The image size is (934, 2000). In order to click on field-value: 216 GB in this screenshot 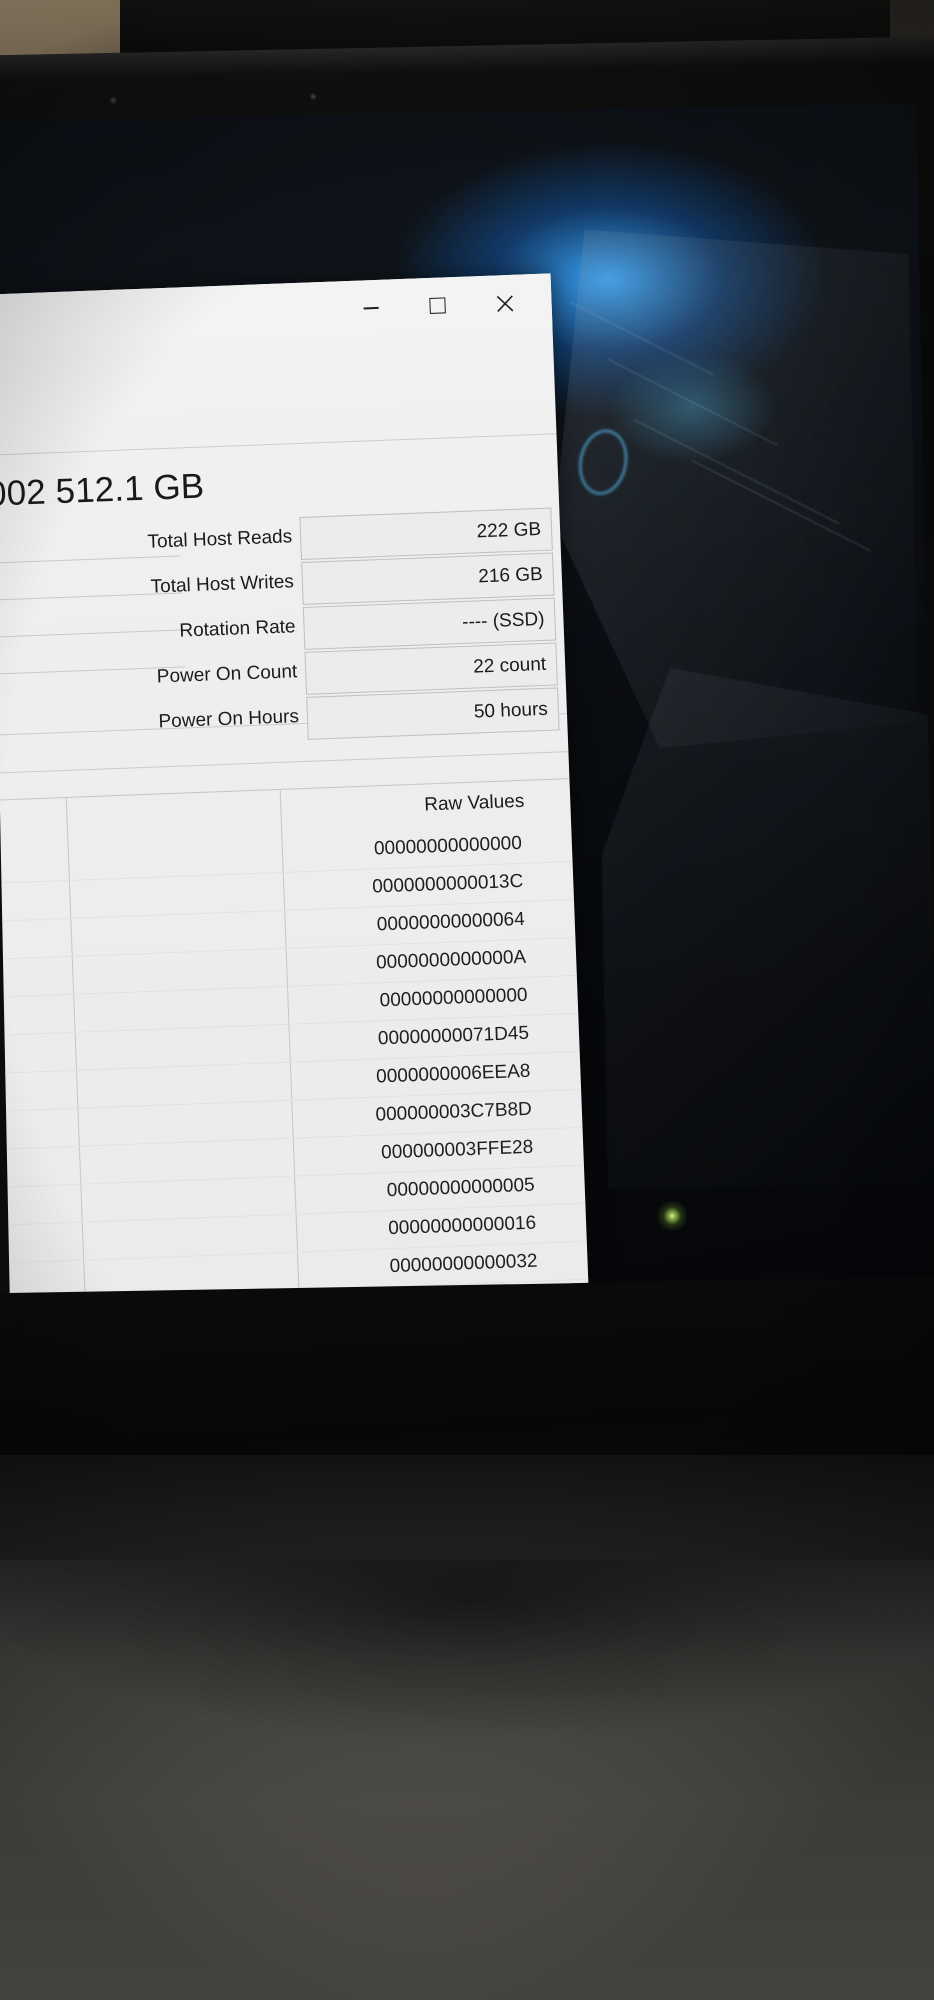, I will do `click(510, 575)`.